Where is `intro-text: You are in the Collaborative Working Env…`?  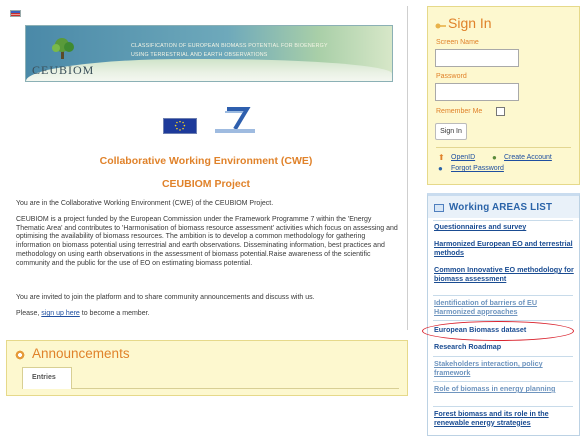 intro-text: You are in the Collaborative Working Env… is located at coordinates (145, 203).